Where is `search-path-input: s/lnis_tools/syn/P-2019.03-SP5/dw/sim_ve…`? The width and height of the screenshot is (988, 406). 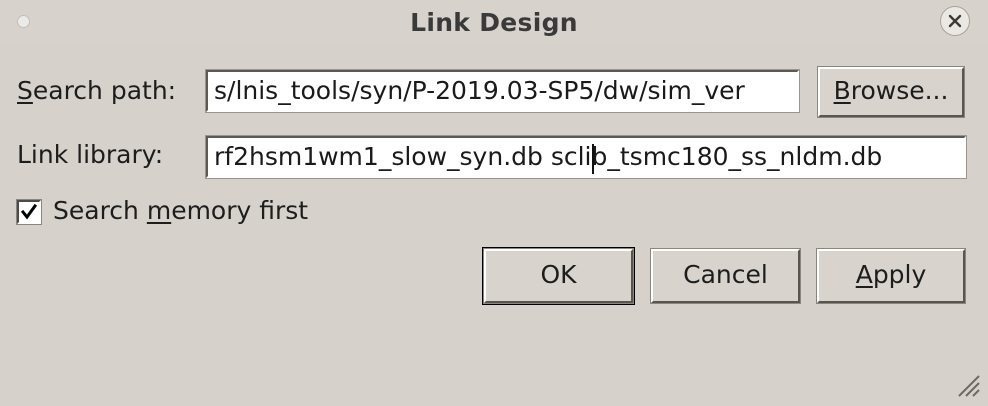
search-path-input: s/lnis_tools/syn/P-2019.03-SP5/dw/sim_ve… is located at coordinates (502, 91).